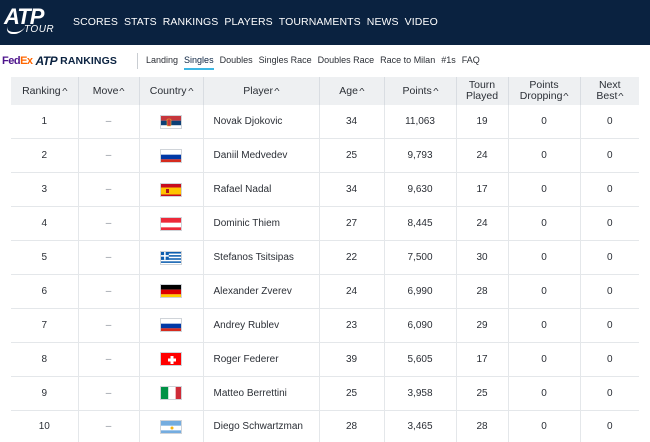 This screenshot has height=442, width=650. I want to click on rank-cell: 7, so click(44, 325).